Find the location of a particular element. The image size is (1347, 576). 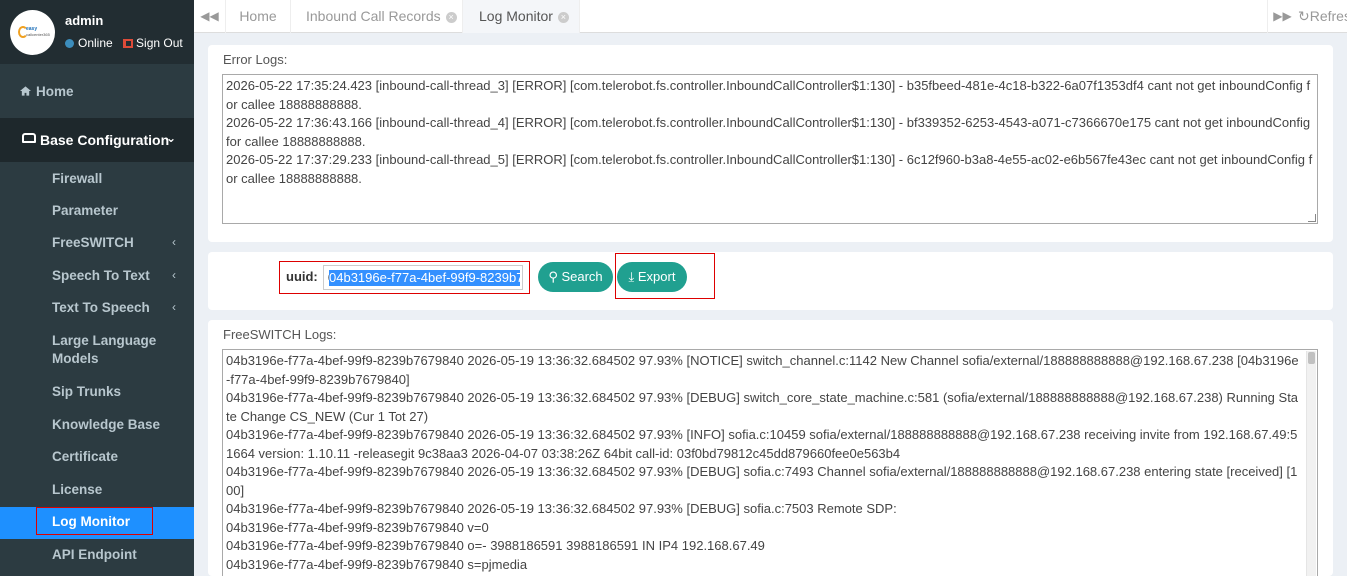

user-status-row: Online Sign Out is located at coordinates (124, 43).